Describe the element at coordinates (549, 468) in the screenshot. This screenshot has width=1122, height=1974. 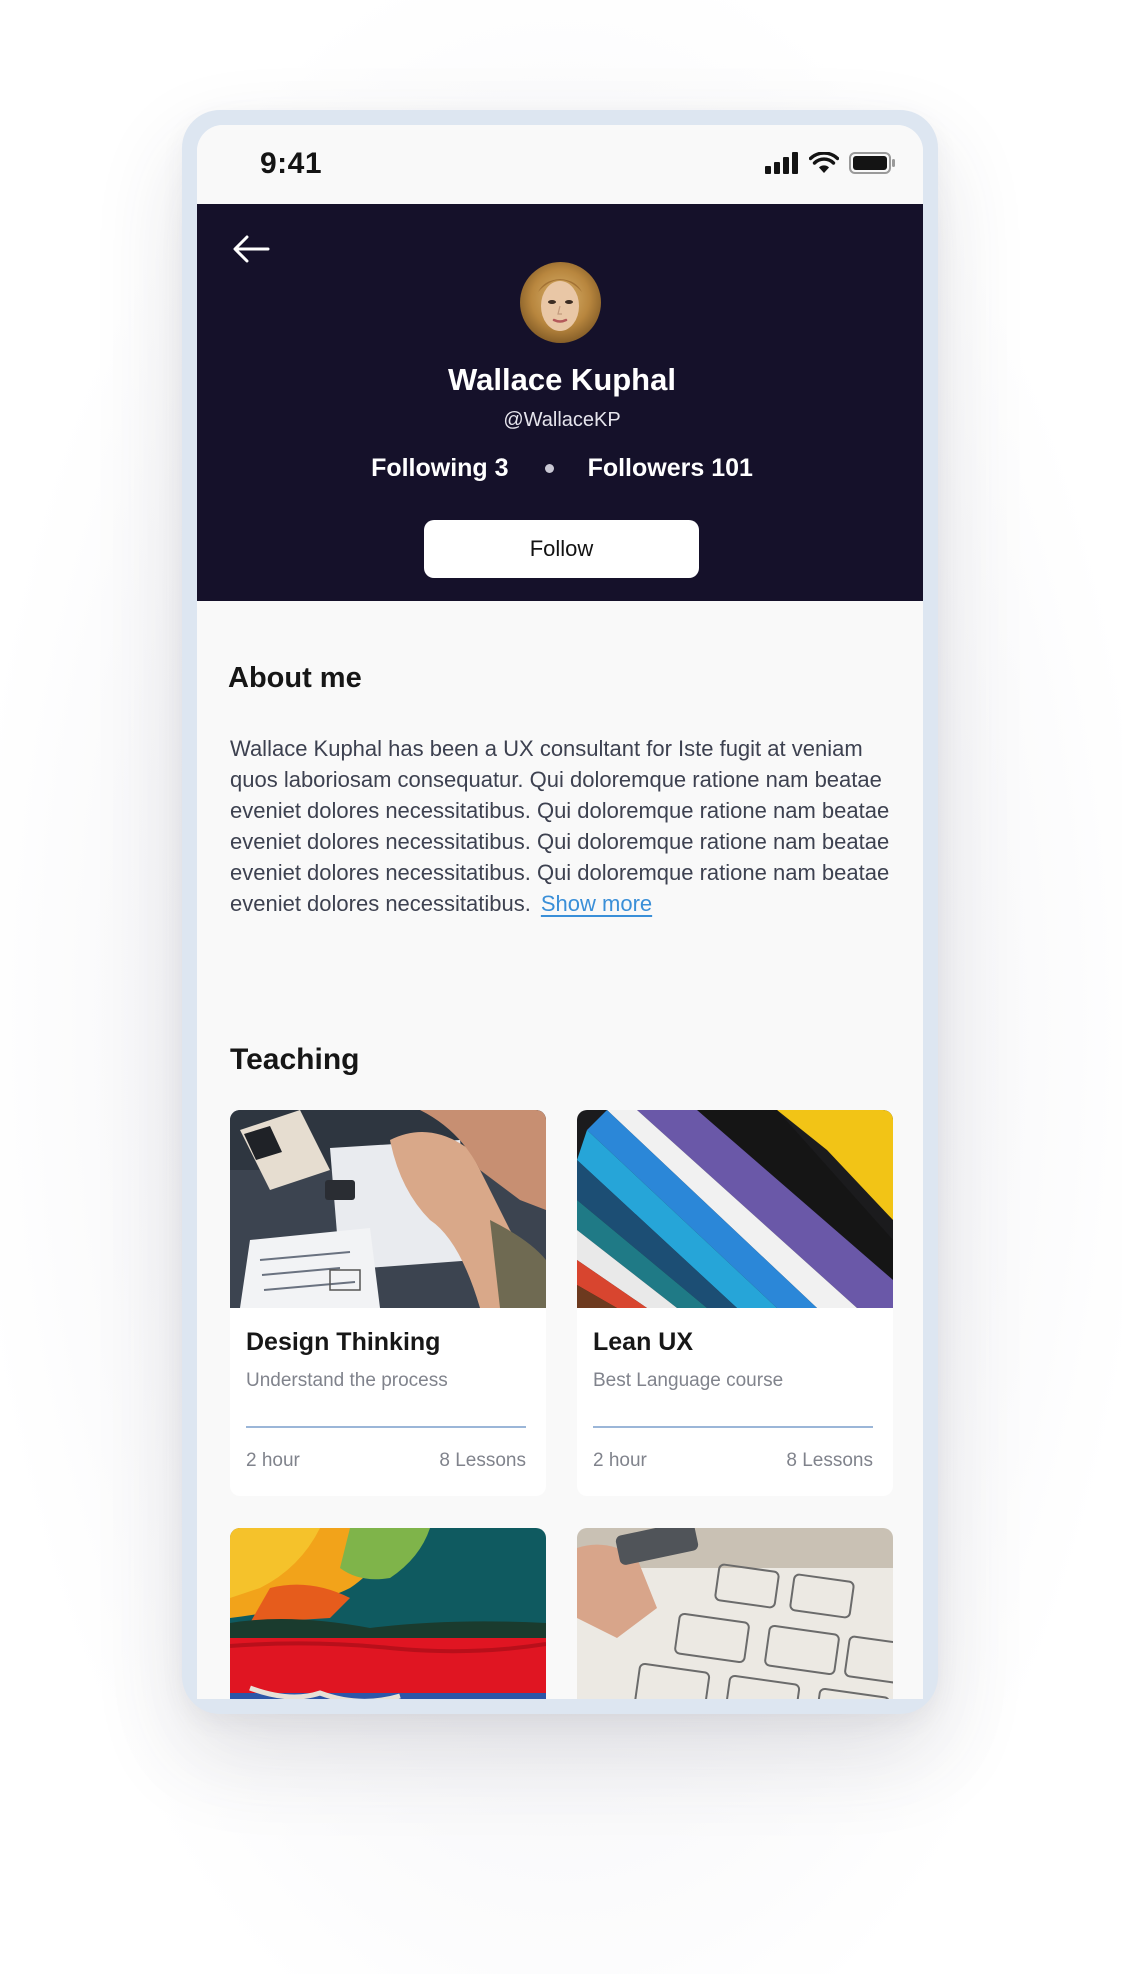
I see `stats-separator-dot` at that location.